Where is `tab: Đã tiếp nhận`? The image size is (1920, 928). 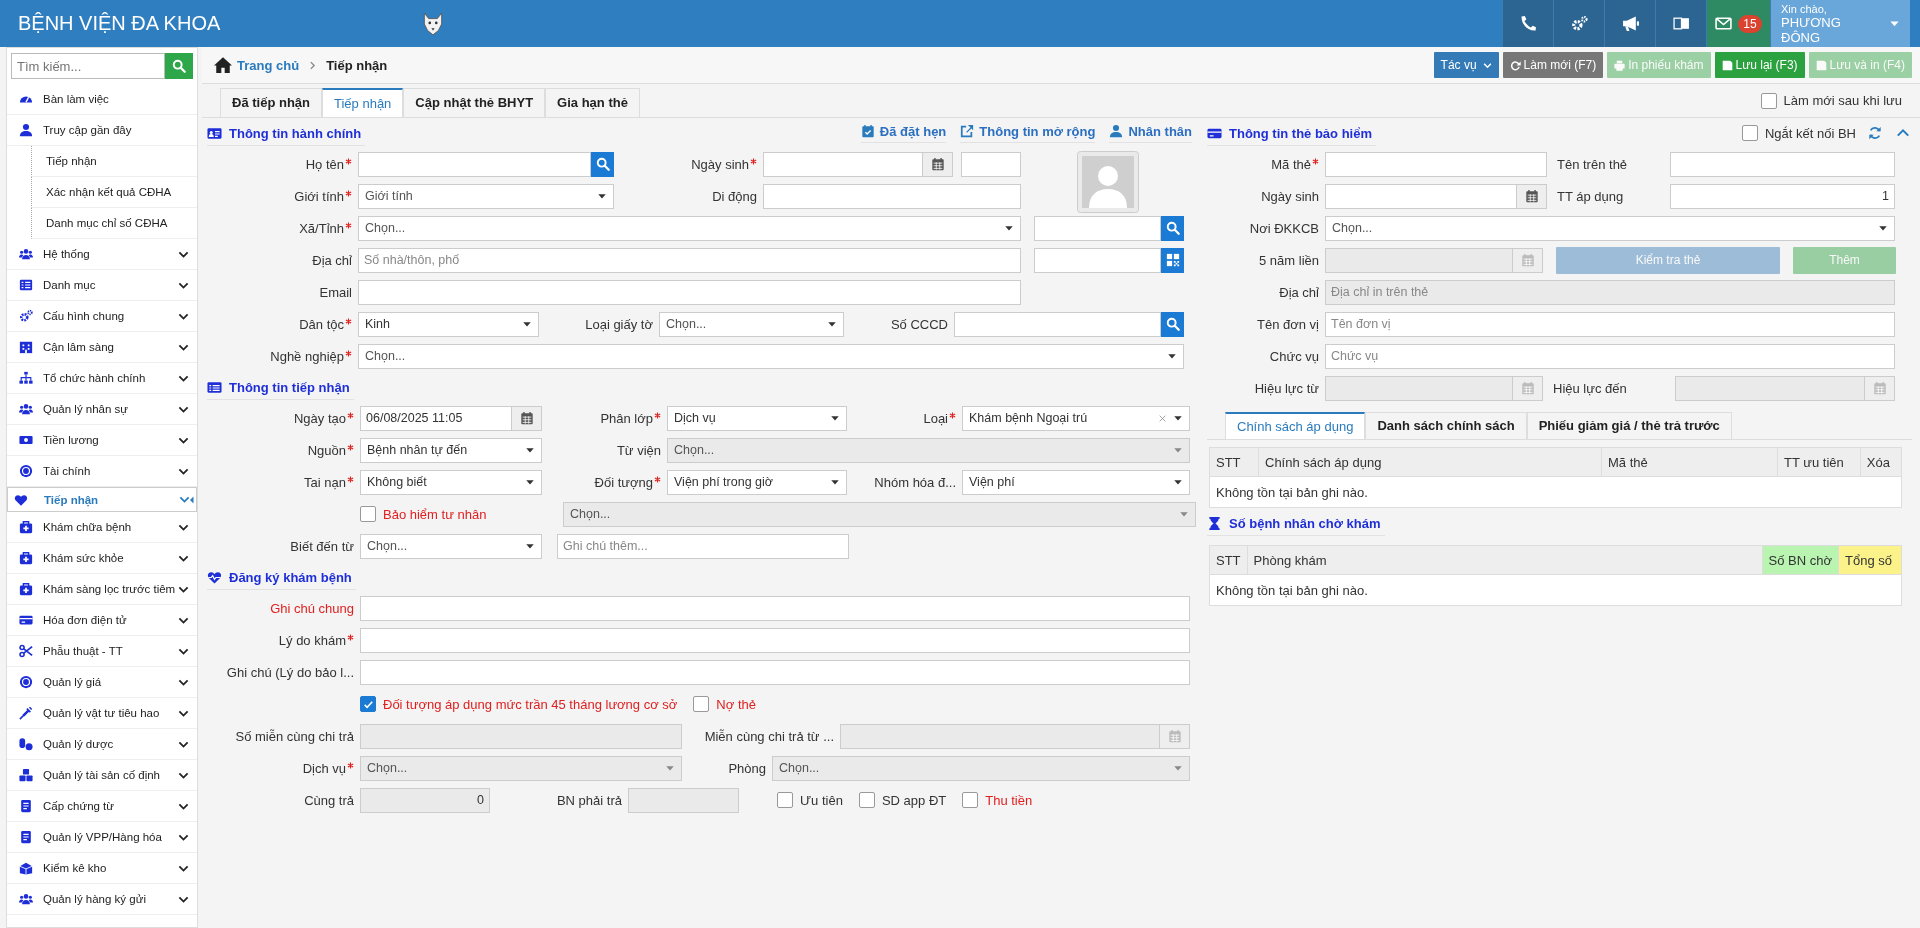 tab: Đã tiếp nhận is located at coordinates (271, 102).